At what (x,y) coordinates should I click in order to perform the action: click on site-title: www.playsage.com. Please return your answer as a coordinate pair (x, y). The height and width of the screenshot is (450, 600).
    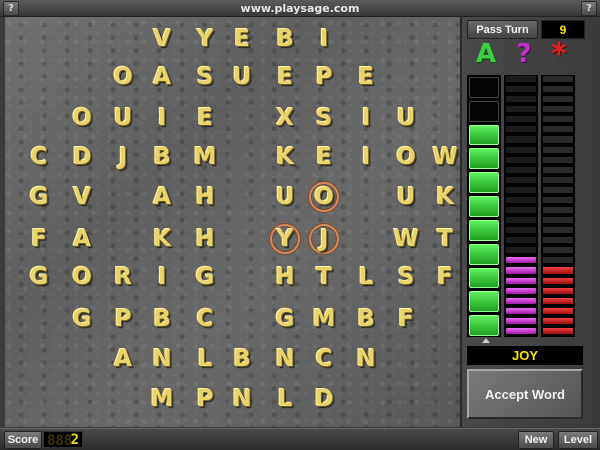
    Looking at the image, I should click on (300, 8).